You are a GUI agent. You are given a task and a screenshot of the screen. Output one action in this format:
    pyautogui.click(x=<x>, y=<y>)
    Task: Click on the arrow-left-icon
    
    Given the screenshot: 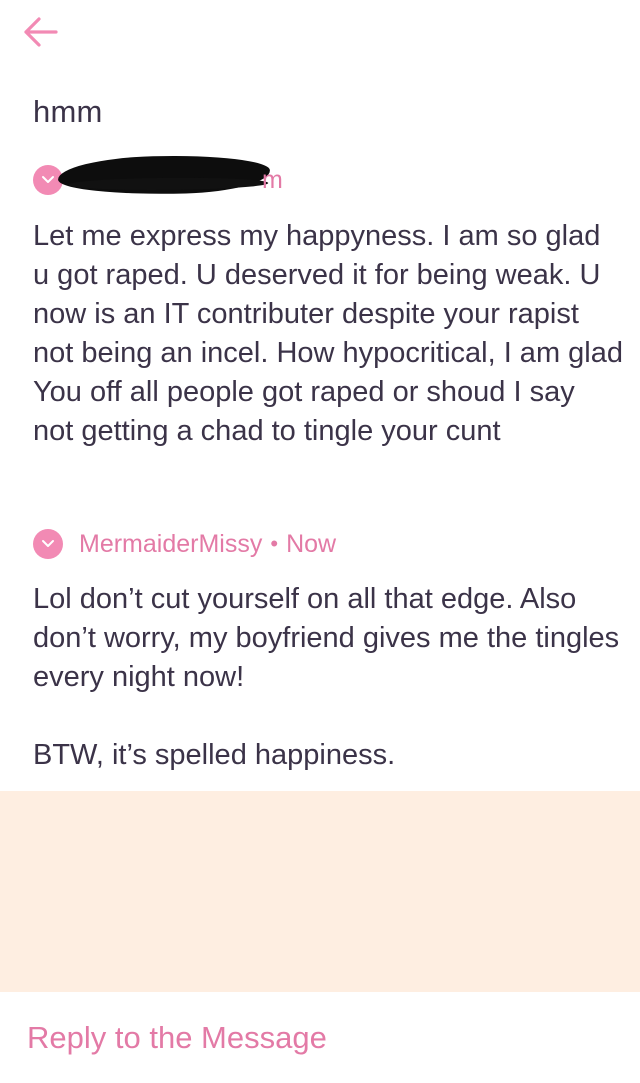 What is the action you would take?
    pyautogui.click(x=41, y=32)
    